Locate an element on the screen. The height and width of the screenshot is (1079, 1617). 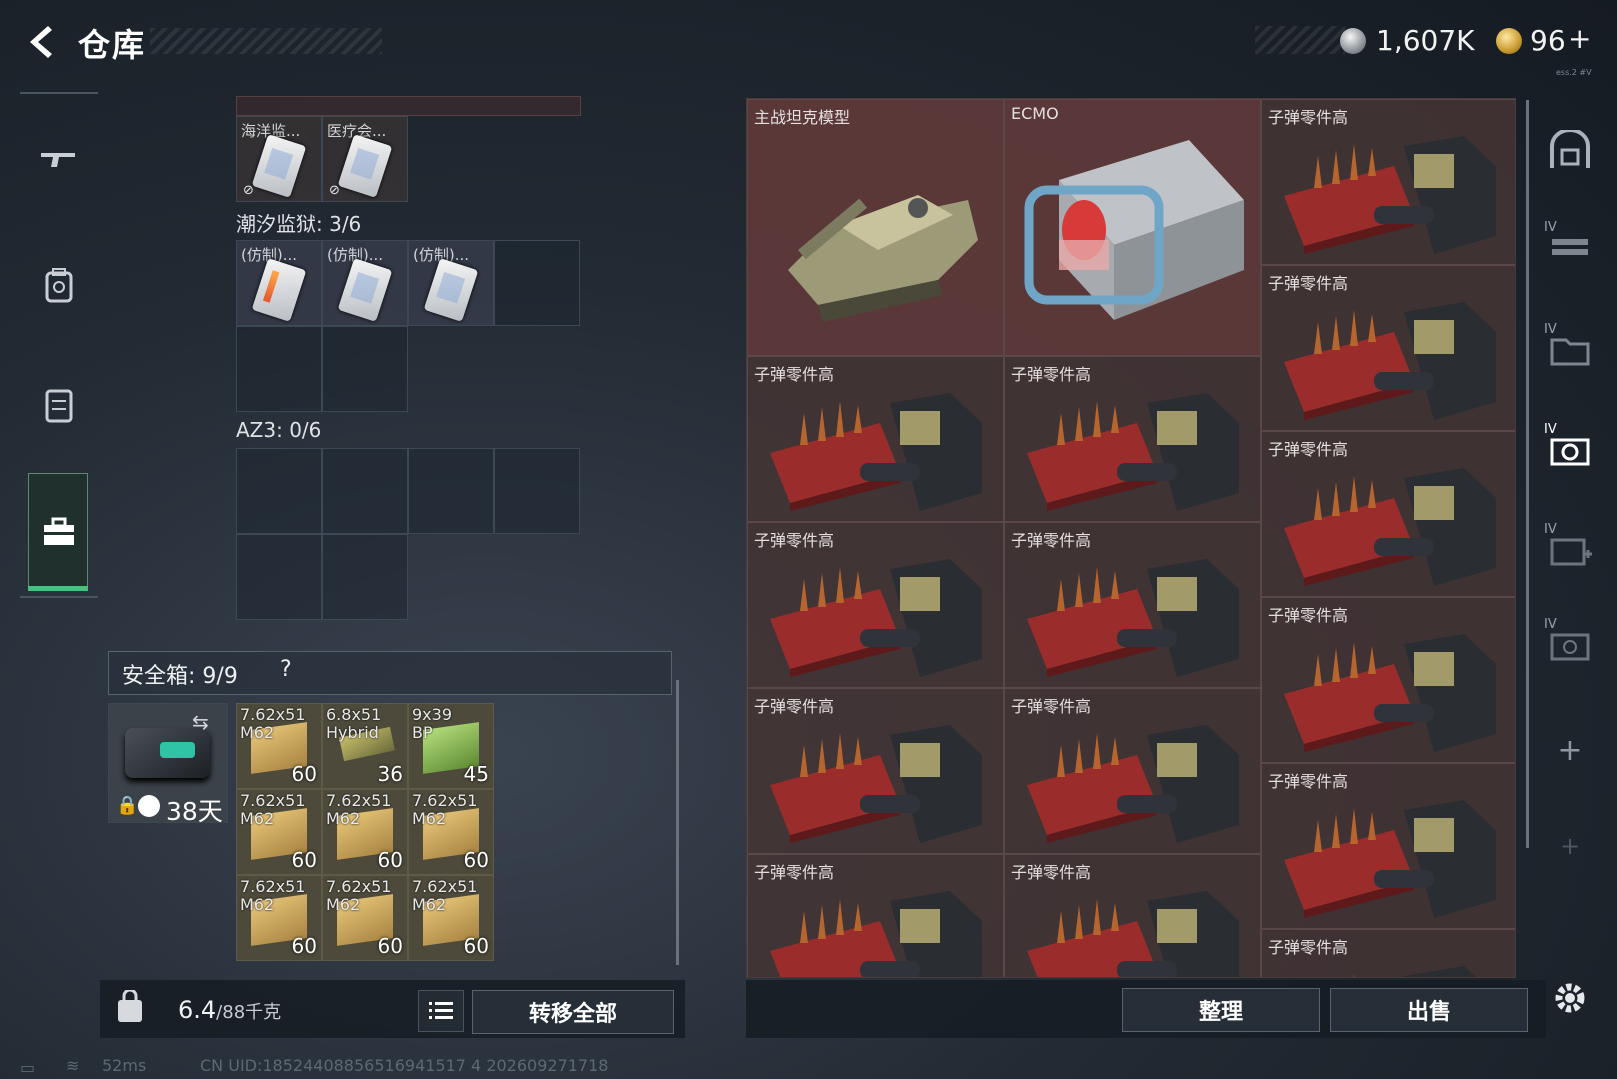
clock-icon is located at coordinates (149, 806).